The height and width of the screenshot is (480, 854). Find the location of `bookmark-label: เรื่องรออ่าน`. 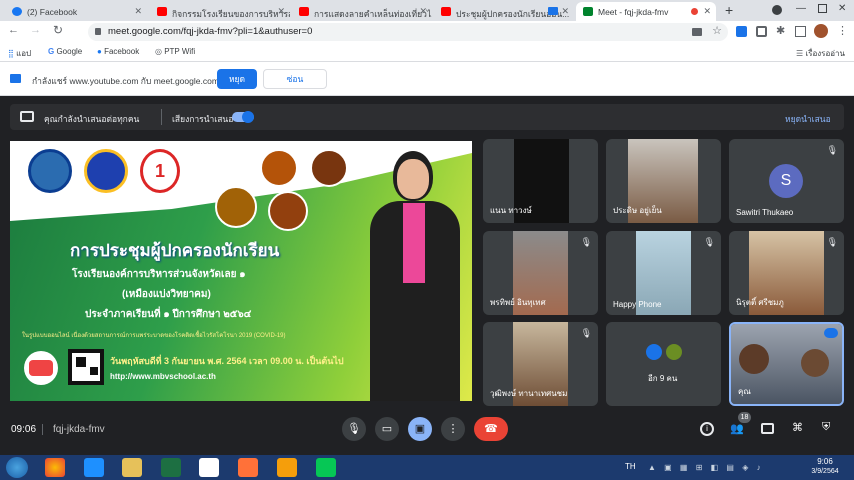

bookmark-label: เรื่องรออ่าน is located at coordinates (825, 53).